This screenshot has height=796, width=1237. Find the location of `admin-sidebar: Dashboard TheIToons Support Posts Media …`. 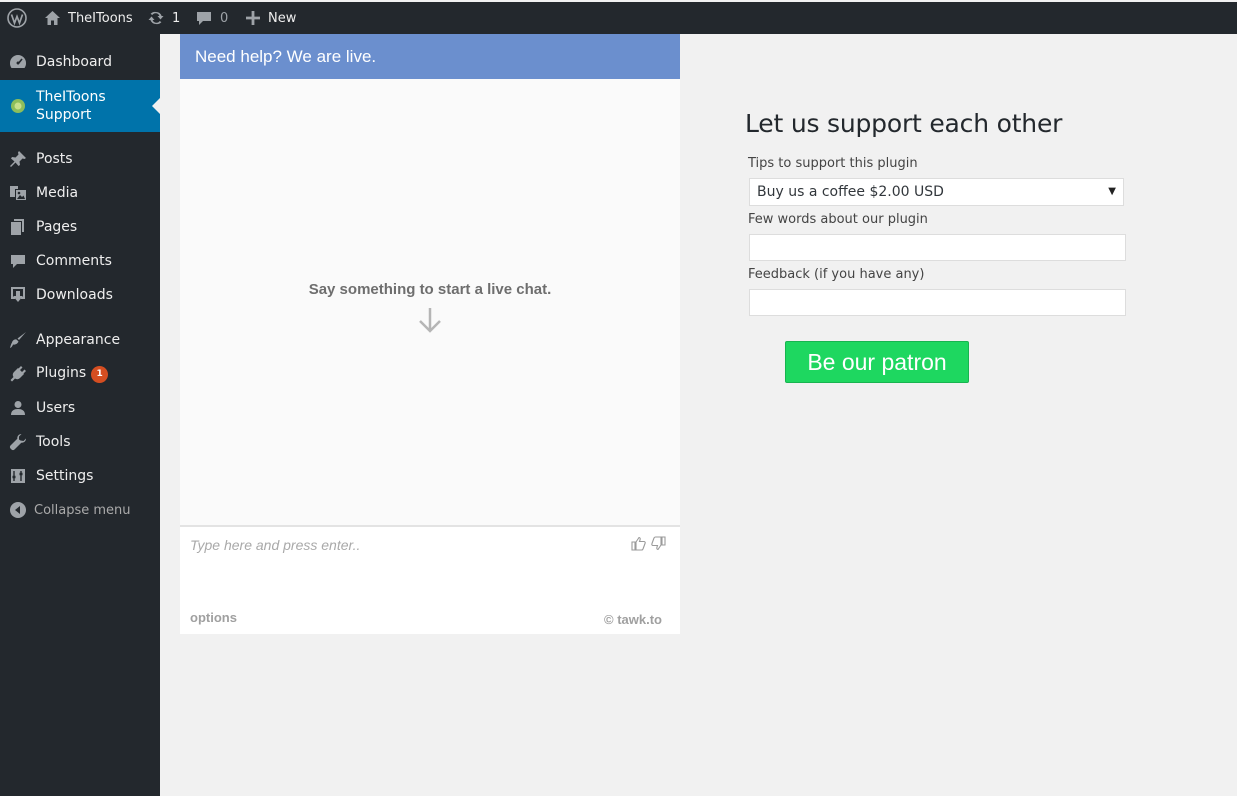

admin-sidebar: Dashboard TheIToons Support Posts Media … is located at coordinates (80, 415).